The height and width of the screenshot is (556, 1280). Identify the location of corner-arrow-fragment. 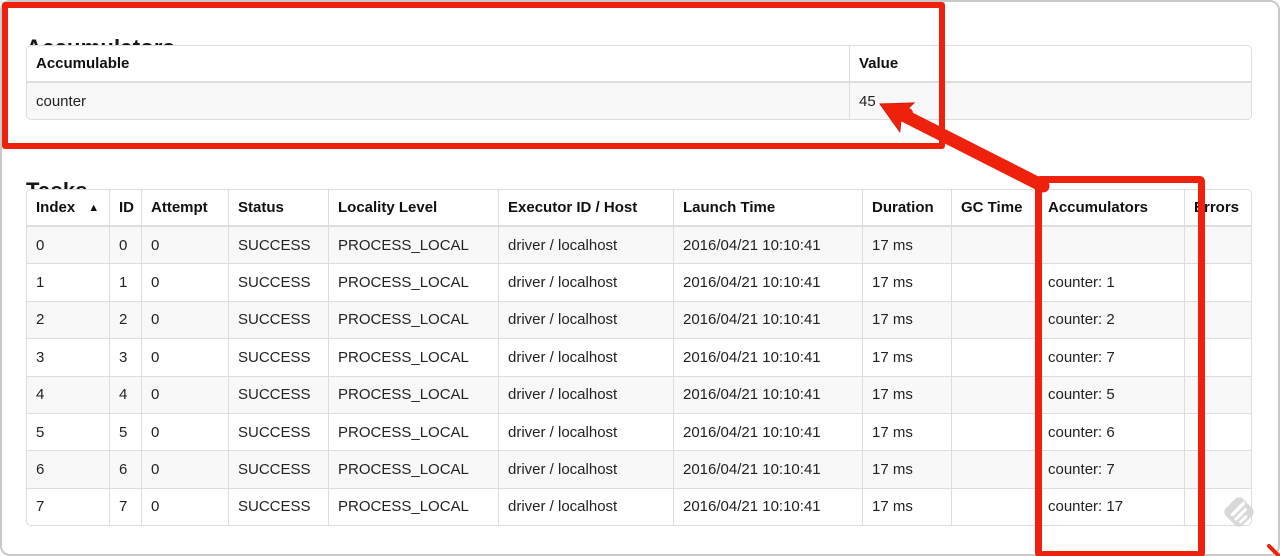
(1273, 550).